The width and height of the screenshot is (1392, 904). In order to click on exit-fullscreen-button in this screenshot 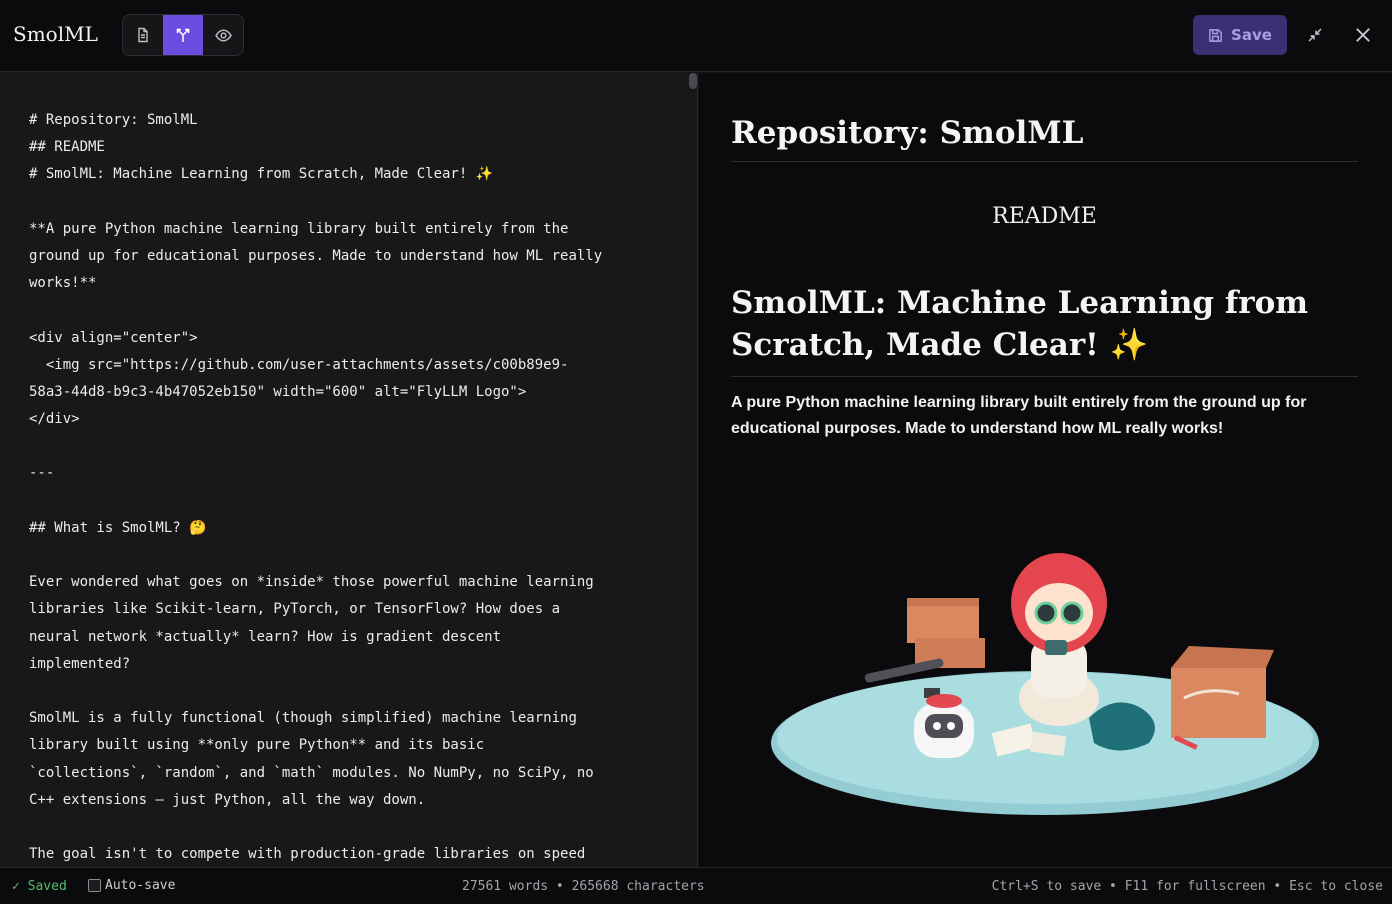, I will do `click(1315, 35)`.